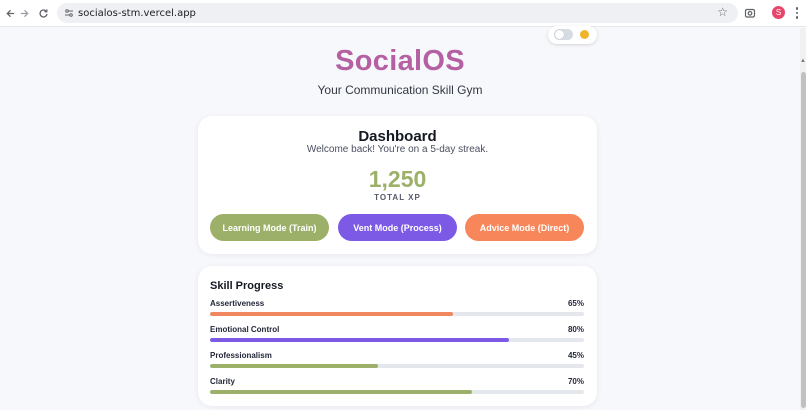 The image size is (806, 410). What do you see at coordinates (237, 303) in the screenshot?
I see `skill-name: Assertiveness` at bounding box center [237, 303].